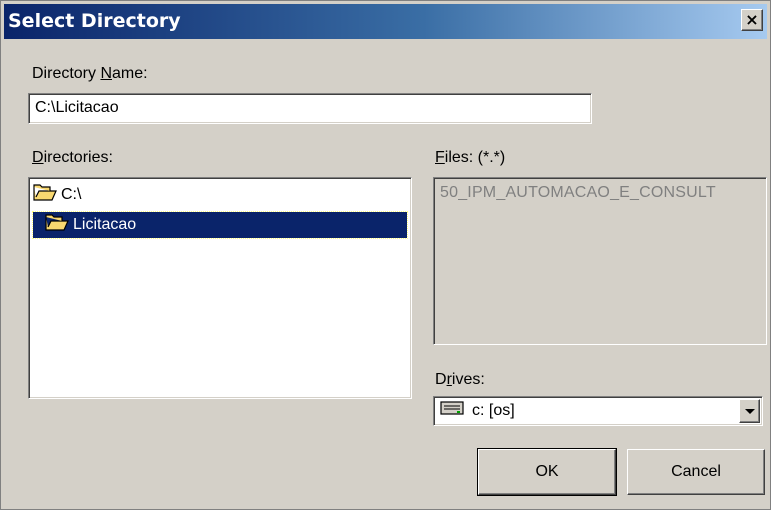  I want to click on drive-selected-value: c: [os], so click(477, 410).